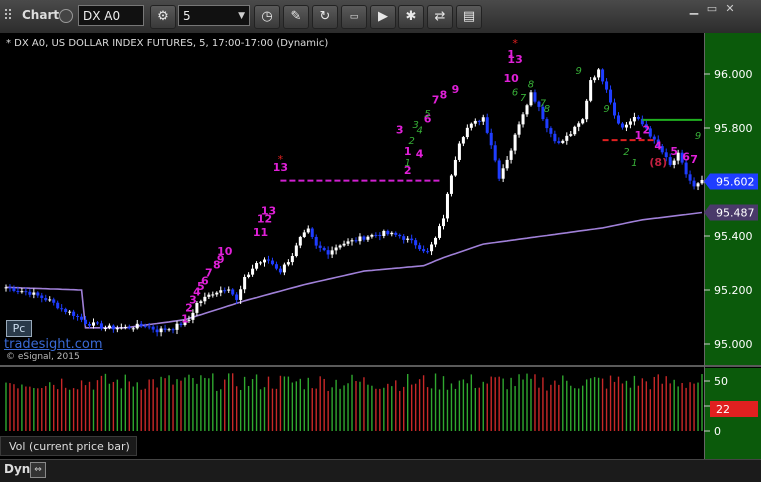 Image resolution: width=761 pixels, height=482 pixels. What do you see at coordinates (733, 74) in the screenshot?
I see `y-tick-label: 96.000` at bounding box center [733, 74].